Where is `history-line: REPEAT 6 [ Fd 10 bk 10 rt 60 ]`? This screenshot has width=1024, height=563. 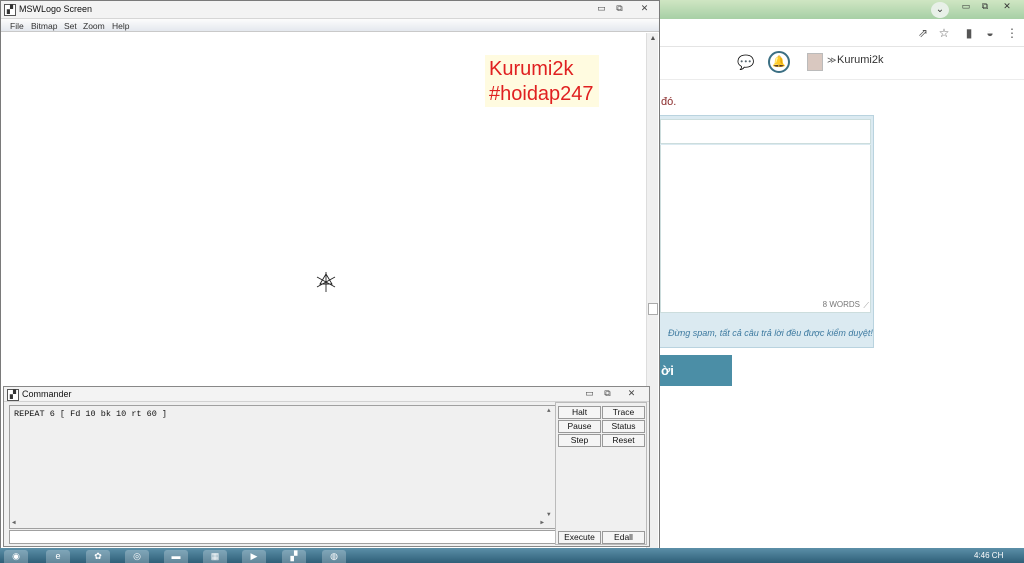
history-line: REPEAT 6 [ Fd 10 bk 10 rt 60 ] is located at coordinates (91, 414).